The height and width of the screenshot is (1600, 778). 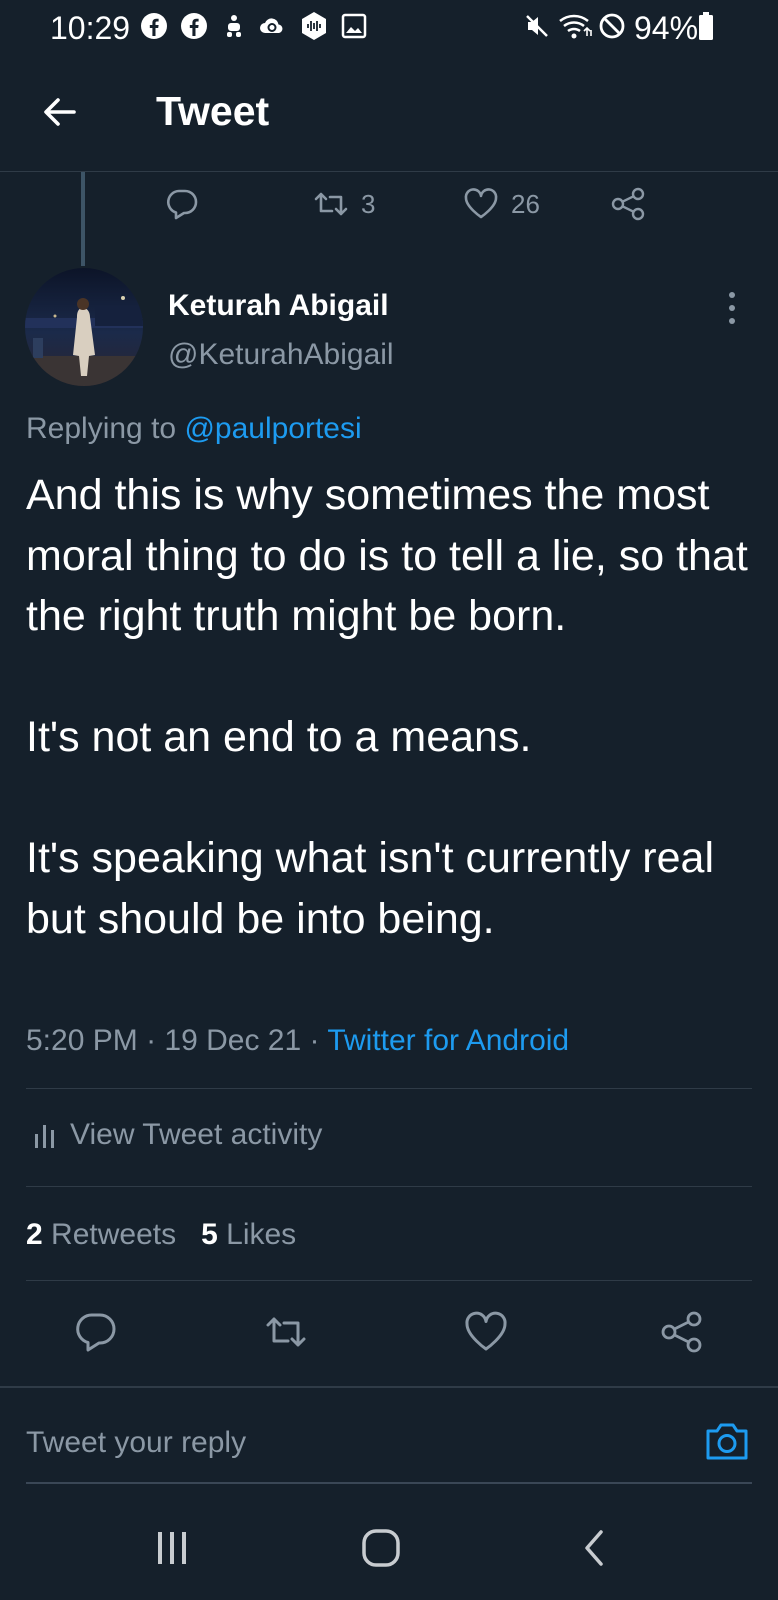 What do you see at coordinates (44, 1136) in the screenshot?
I see `analytics-icon` at bounding box center [44, 1136].